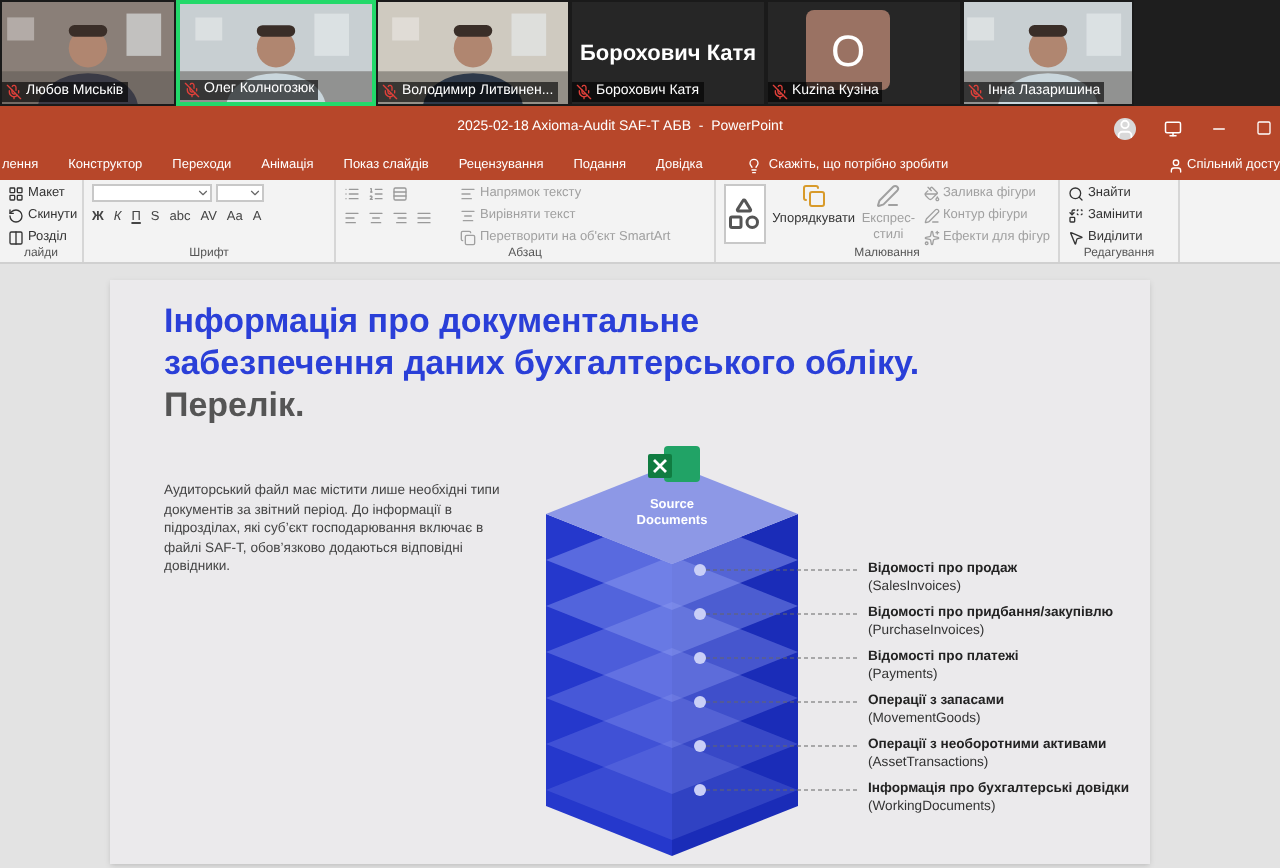 Image resolution: width=1280 pixels, height=868 pixels. What do you see at coordinates (543, 342) in the screenshot?
I see `slide-title: Інформація про документальне забезпечення даних бухгалтерського обліку.` at bounding box center [543, 342].